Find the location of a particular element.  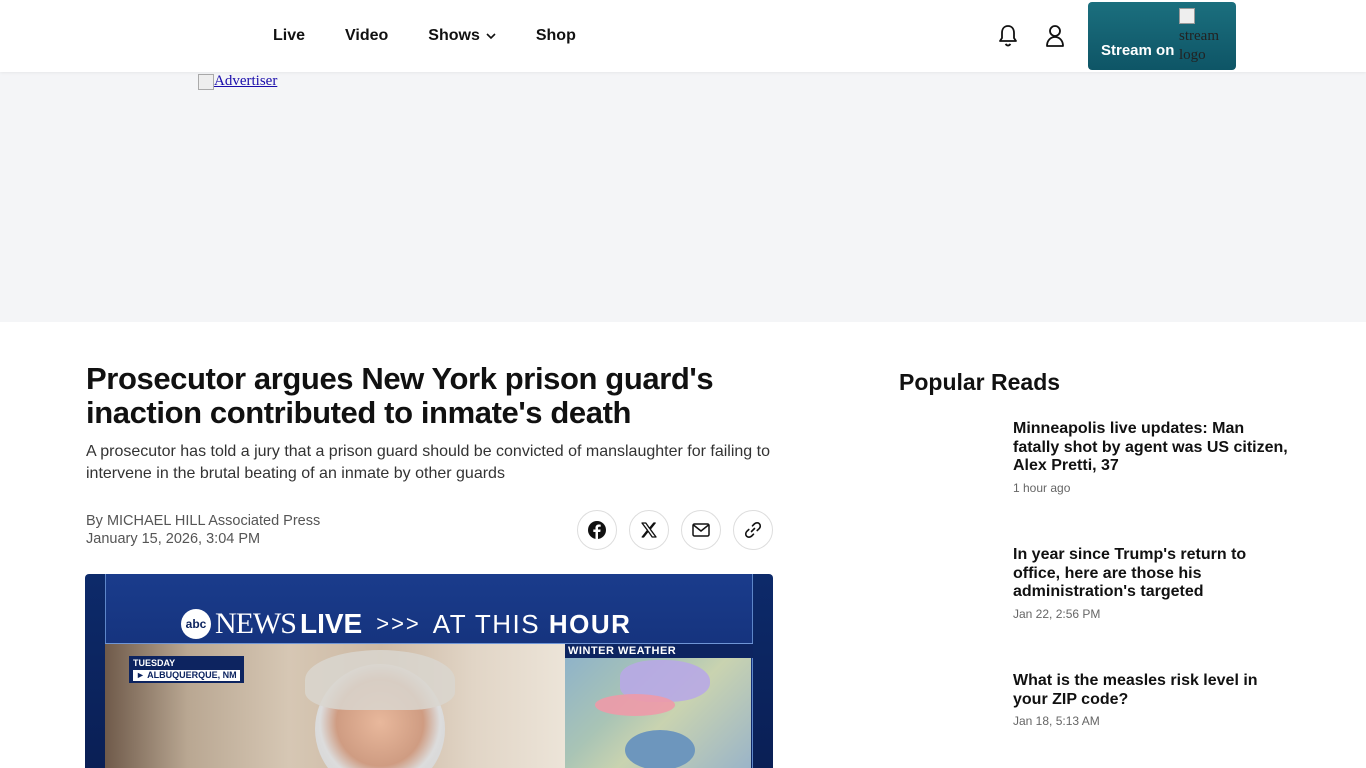

chevron-down-icon is located at coordinates (491, 36).